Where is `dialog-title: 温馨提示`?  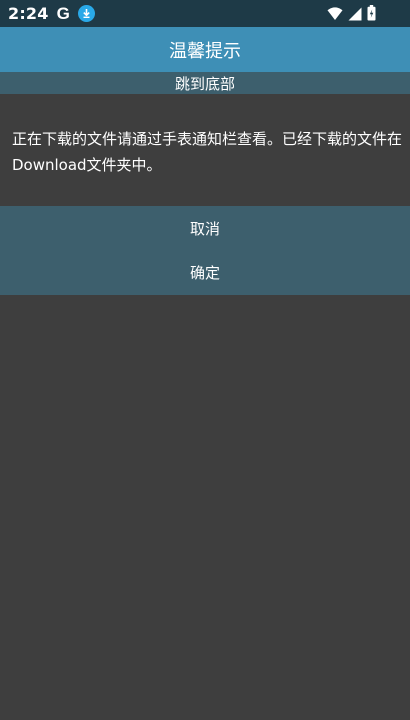 dialog-title: 温馨提示 is located at coordinates (205, 51).